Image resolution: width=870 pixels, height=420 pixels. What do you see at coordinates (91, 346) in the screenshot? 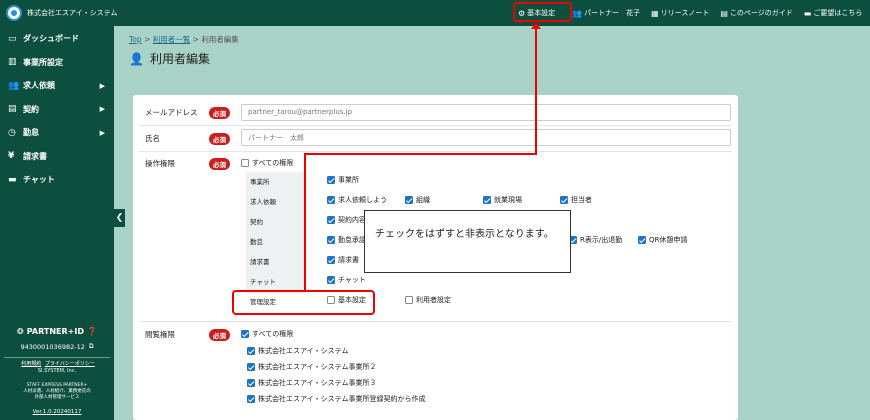
I see `copy-icon: ⧉` at bounding box center [91, 346].